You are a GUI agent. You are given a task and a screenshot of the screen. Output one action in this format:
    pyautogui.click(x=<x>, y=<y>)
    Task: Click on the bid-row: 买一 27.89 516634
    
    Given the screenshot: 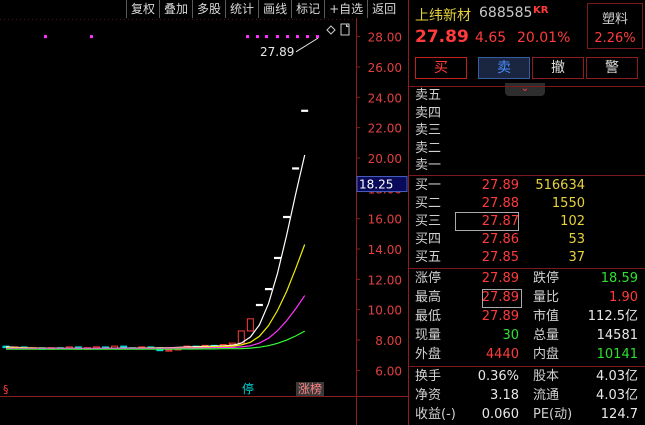 What is the action you would take?
    pyautogui.click(x=527, y=186)
    